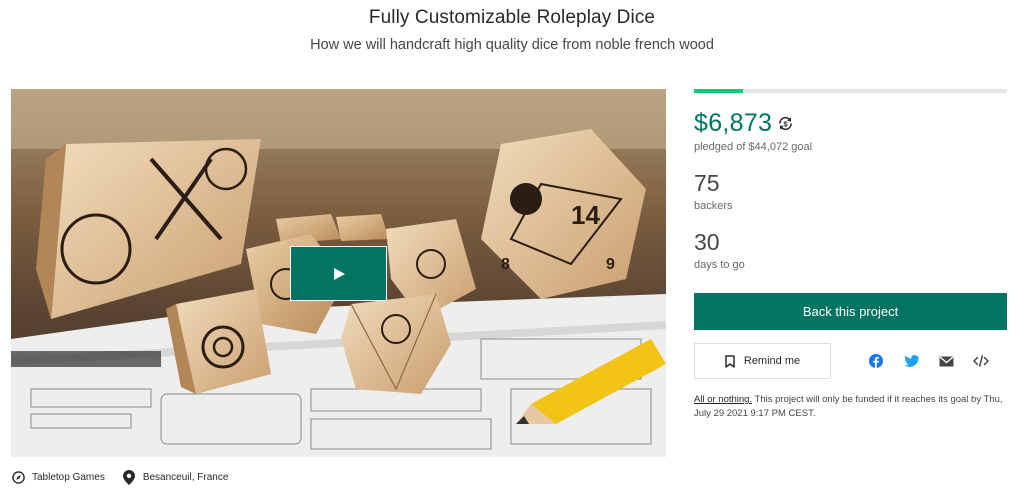 The image size is (1024, 498). Describe the element at coordinates (505, 264) in the screenshot. I see `svg-text: 8` at that location.